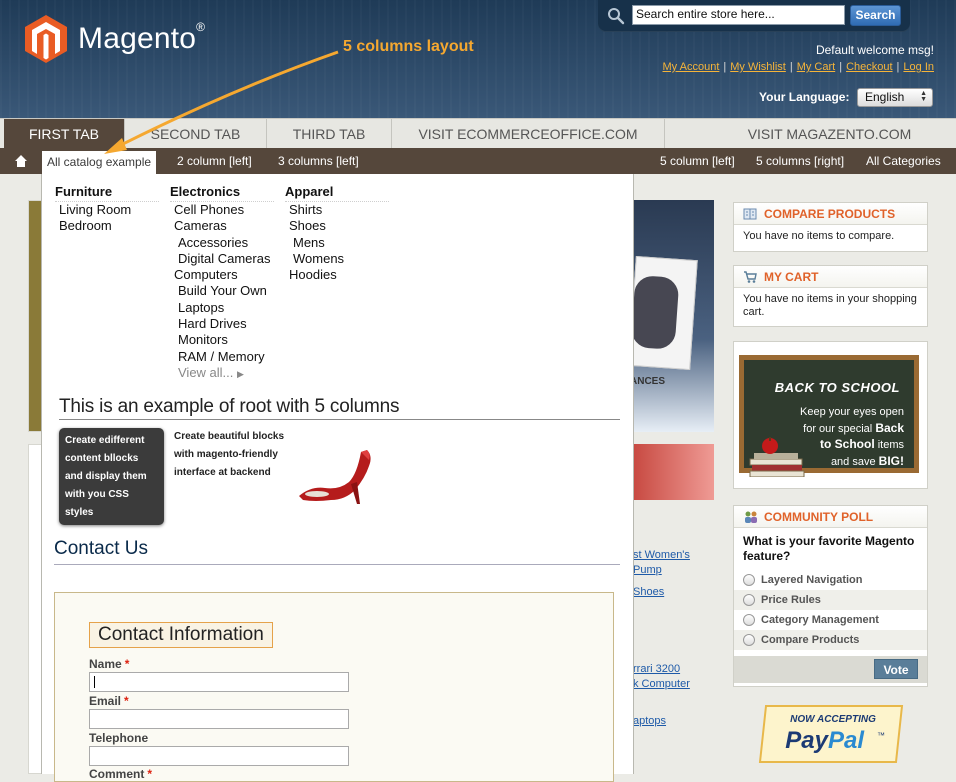 The height and width of the screenshot is (782, 956). I want to click on welcome-message: Default welcome msg!, so click(874, 50).